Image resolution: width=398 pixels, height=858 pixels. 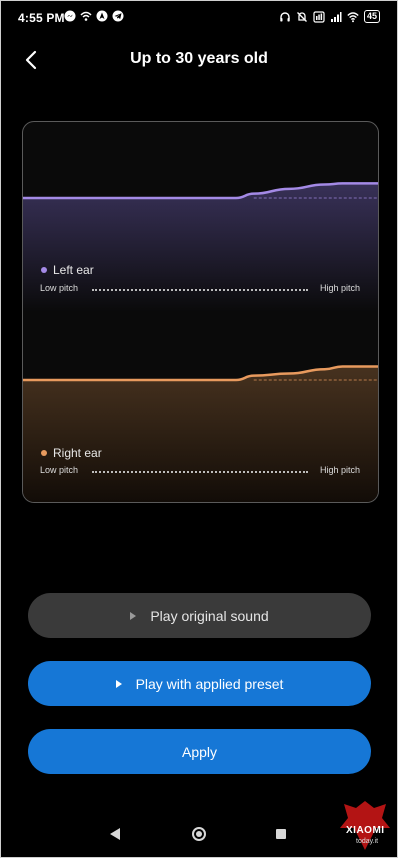 What do you see at coordinates (371, 16) in the screenshot?
I see `battery-indicator: 45` at bounding box center [371, 16].